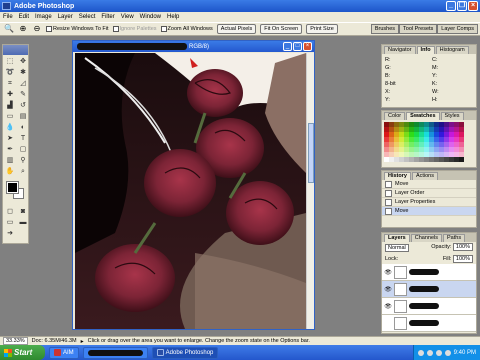  I want to click on tab-channels: Channels, so click(426, 238).